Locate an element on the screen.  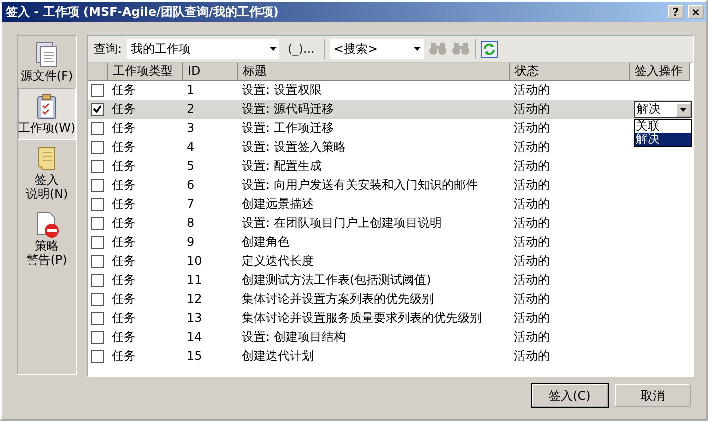
sidebar-item: 源文件(F) is located at coordinates (47, 62).